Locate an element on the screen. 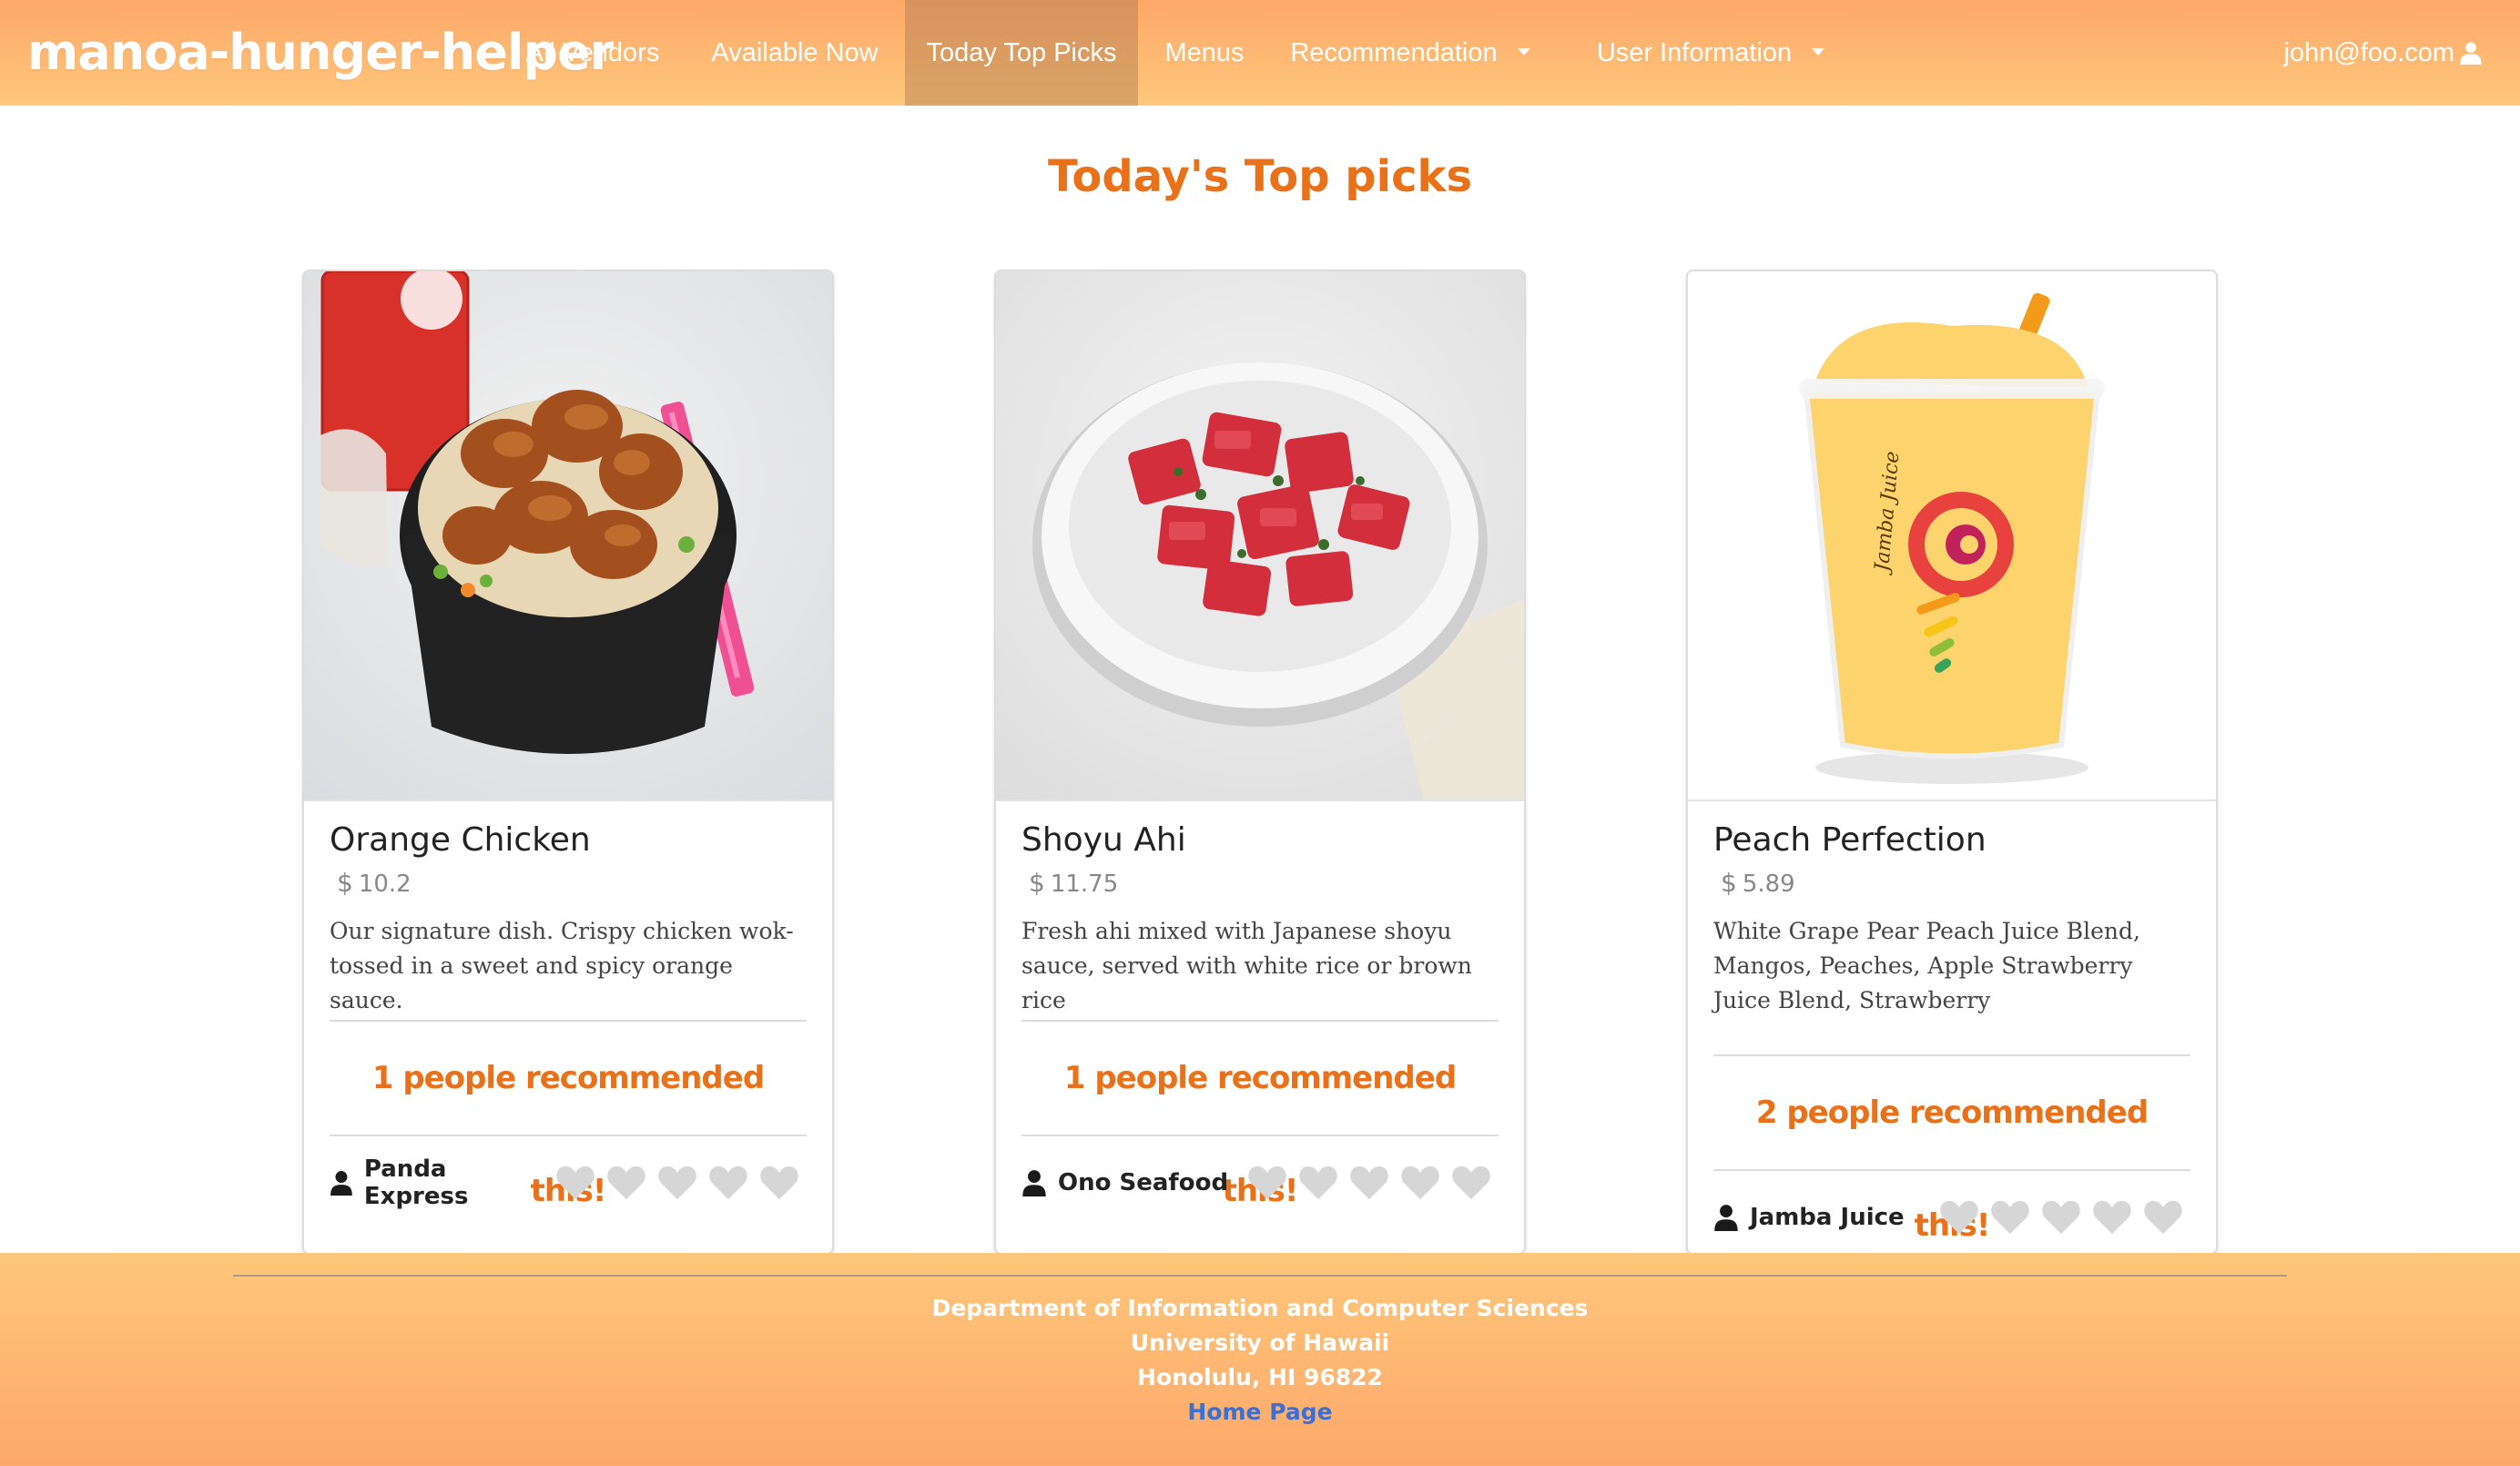  recommend-count: 2 people recommended this! is located at coordinates (1952, 1169).